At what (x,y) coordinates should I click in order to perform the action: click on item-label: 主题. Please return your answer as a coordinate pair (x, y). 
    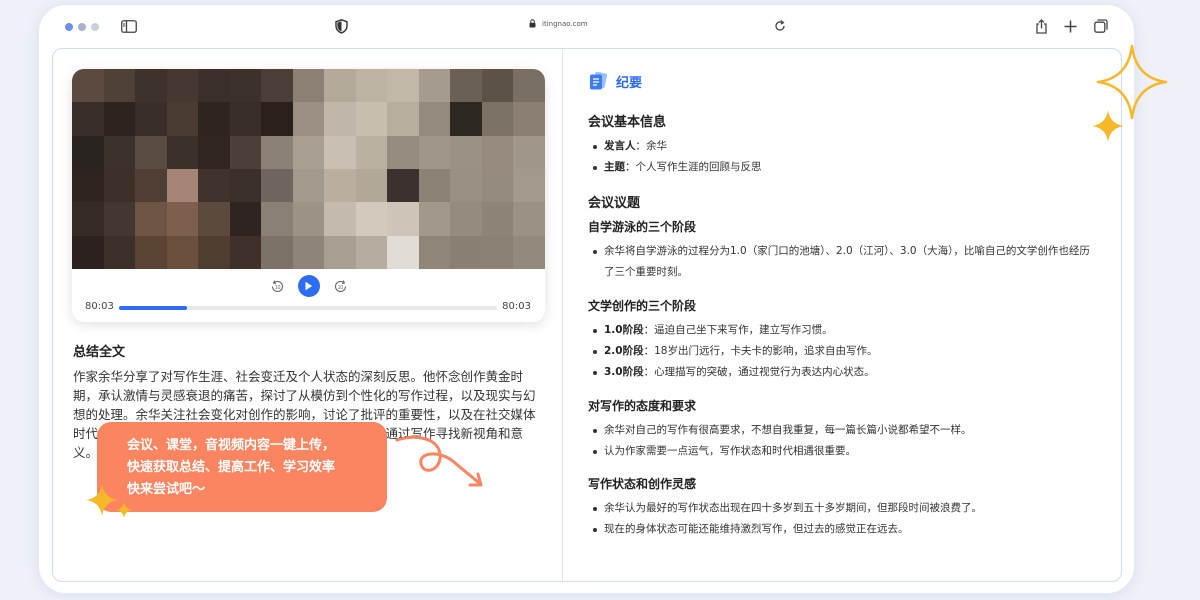
    Looking at the image, I should click on (614, 167).